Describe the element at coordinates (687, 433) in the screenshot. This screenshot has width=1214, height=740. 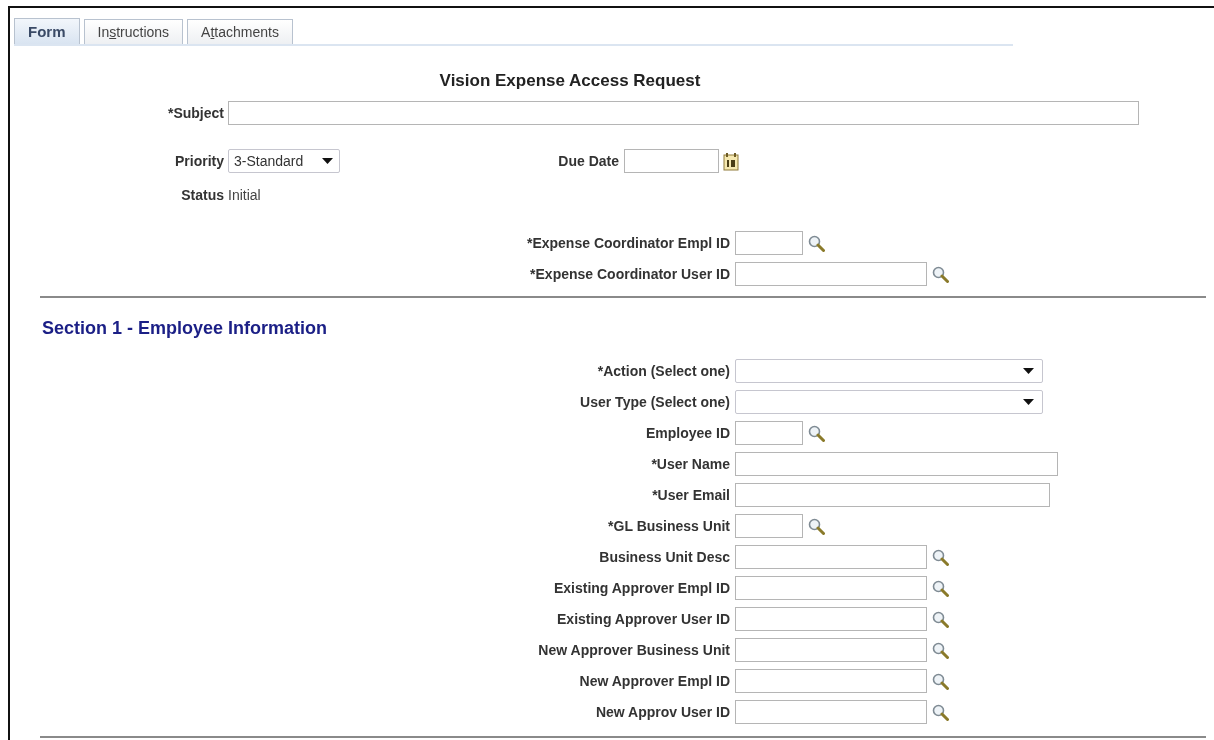
I see `field-label: Employee ID` at that location.